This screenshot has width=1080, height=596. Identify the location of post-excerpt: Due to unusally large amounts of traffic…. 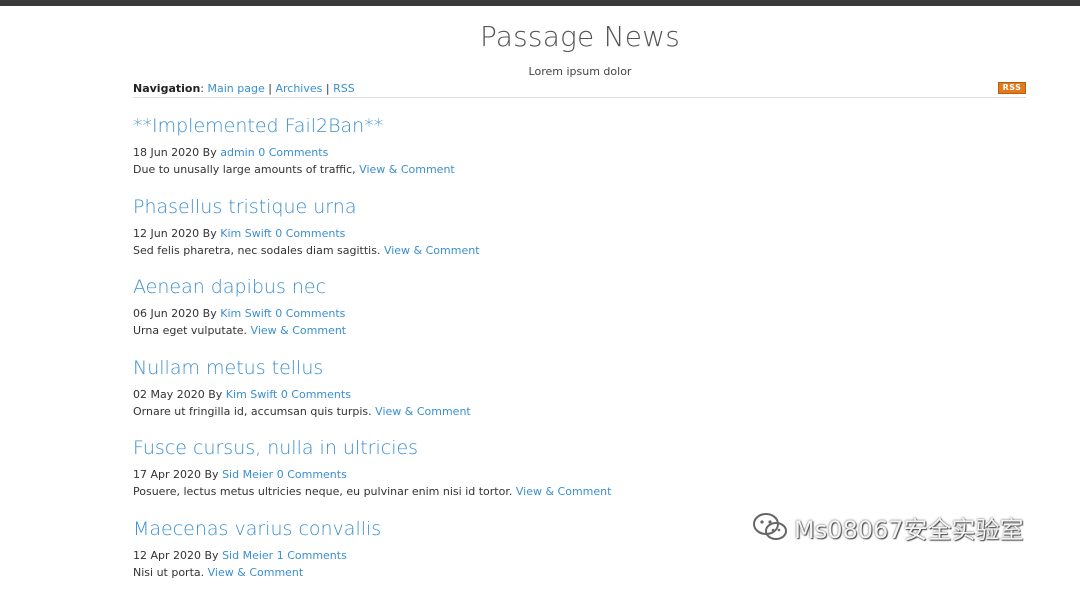
(579, 169).